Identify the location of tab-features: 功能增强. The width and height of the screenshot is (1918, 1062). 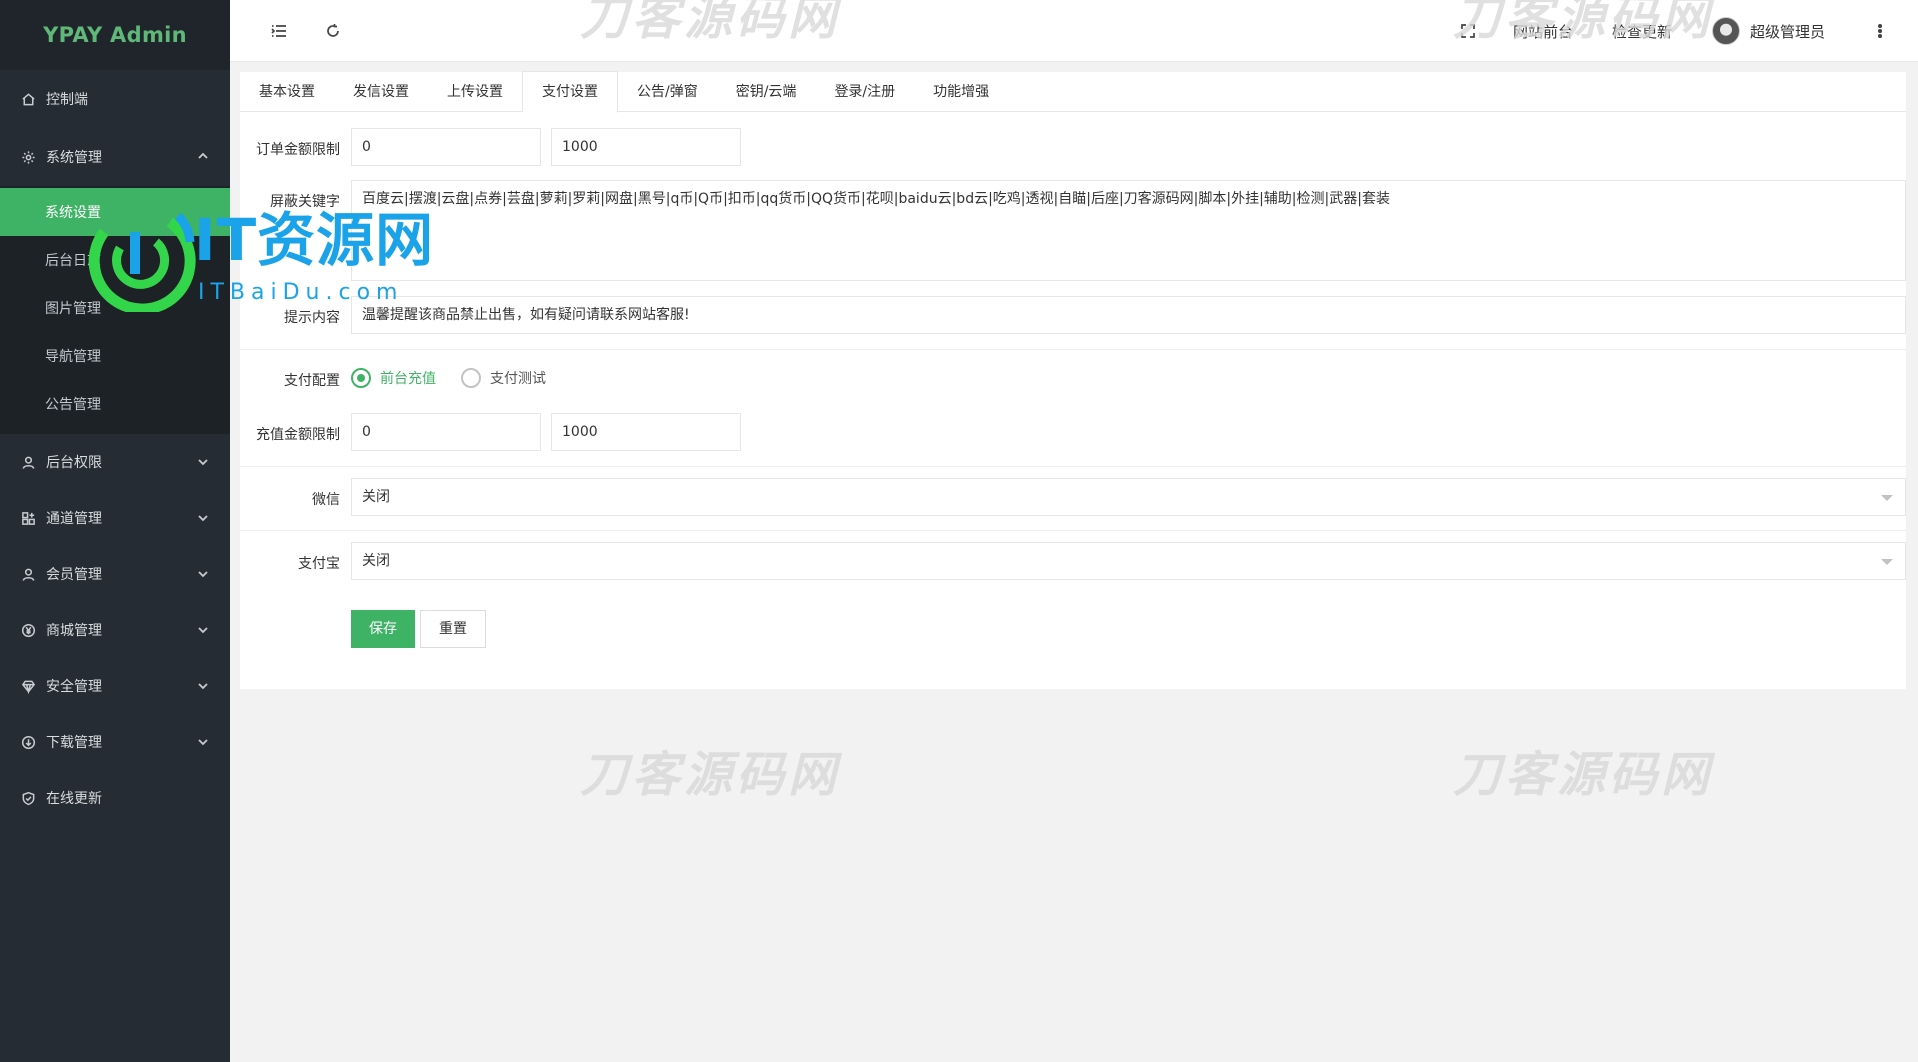
(961, 92).